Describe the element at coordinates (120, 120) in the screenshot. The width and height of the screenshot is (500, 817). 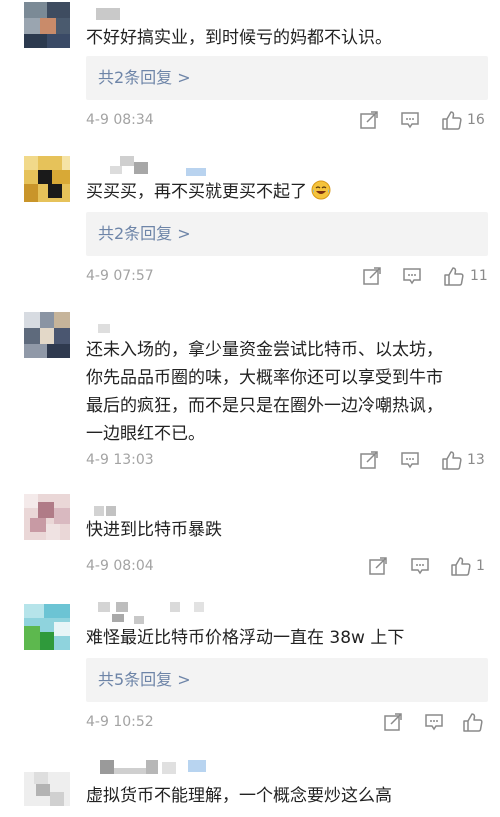
I see `comment-time: 4-9 08:34` at that location.